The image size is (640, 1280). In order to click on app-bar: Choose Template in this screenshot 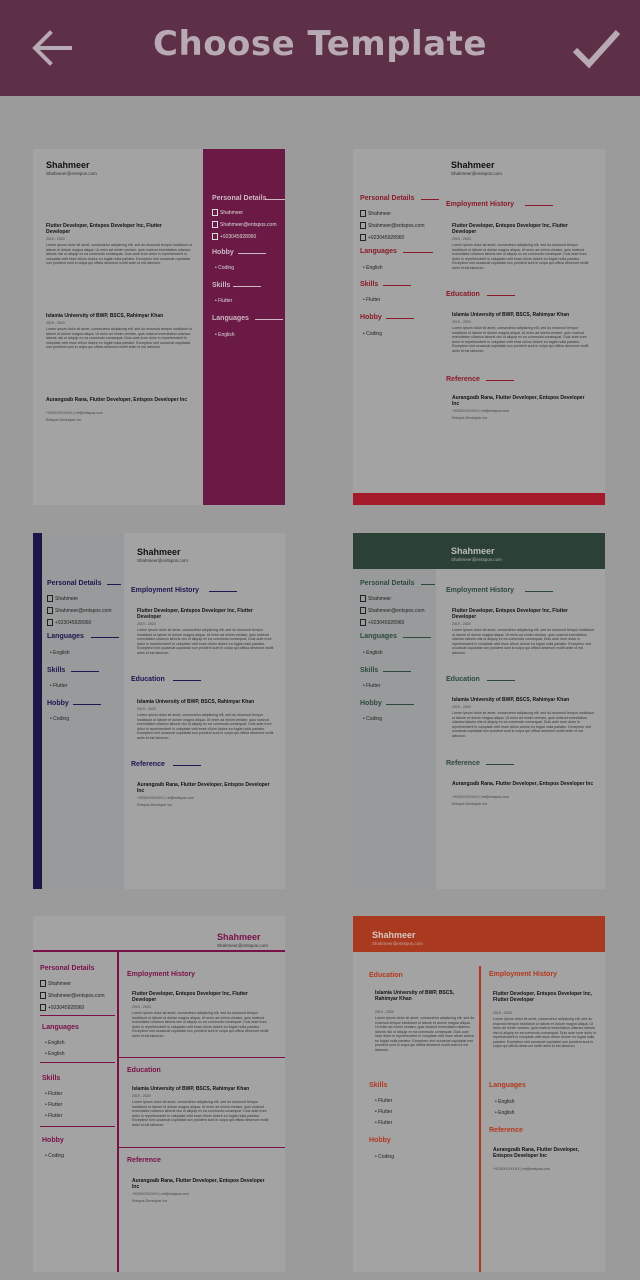, I will do `click(320, 48)`.